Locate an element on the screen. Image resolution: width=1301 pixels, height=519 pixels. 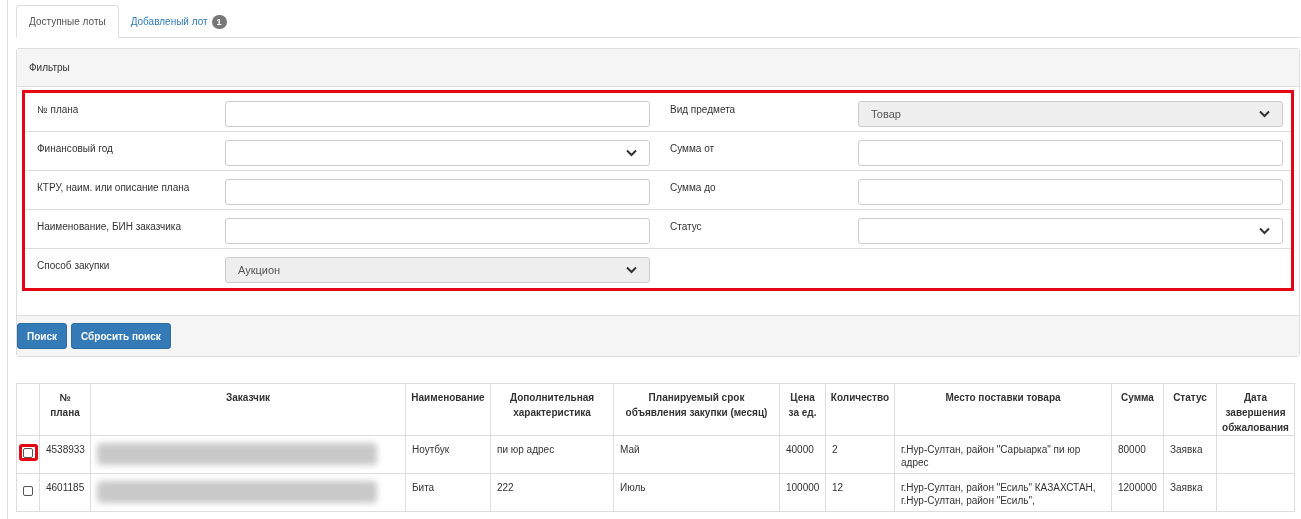
field-label: Статус is located at coordinates (686, 227).